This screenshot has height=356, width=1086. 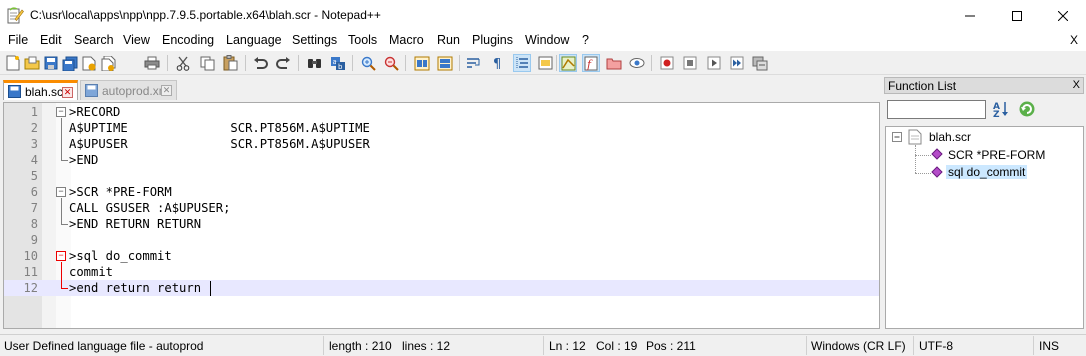 What do you see at coordinates (445, 63) in the screenshot?
I see `sync-horizontal-icon` at bounding box center [445, 63].